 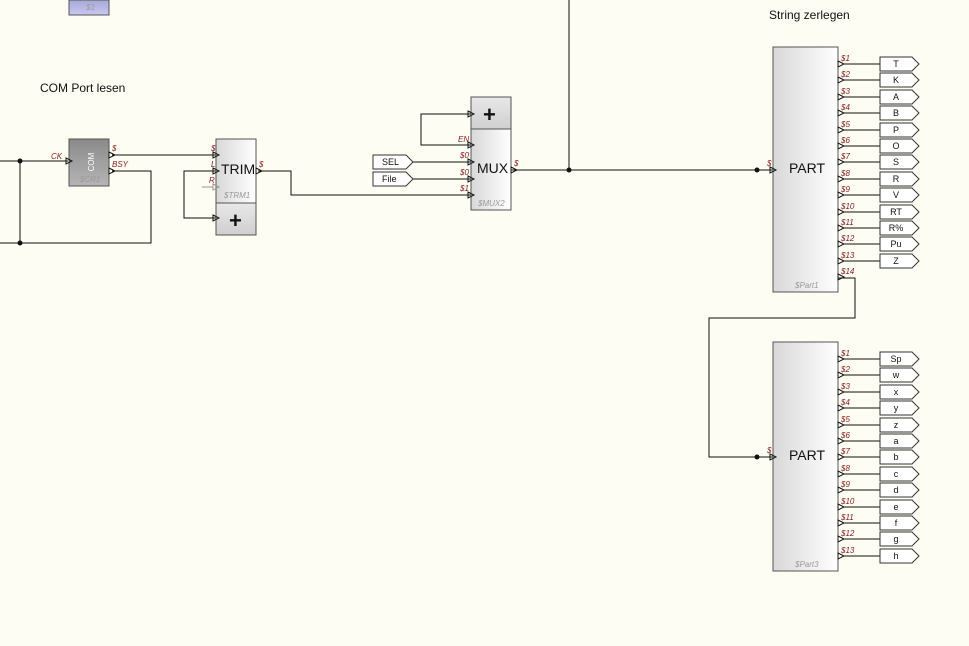 I want to click on part1-output-1: T, so click(x=899, y=64).